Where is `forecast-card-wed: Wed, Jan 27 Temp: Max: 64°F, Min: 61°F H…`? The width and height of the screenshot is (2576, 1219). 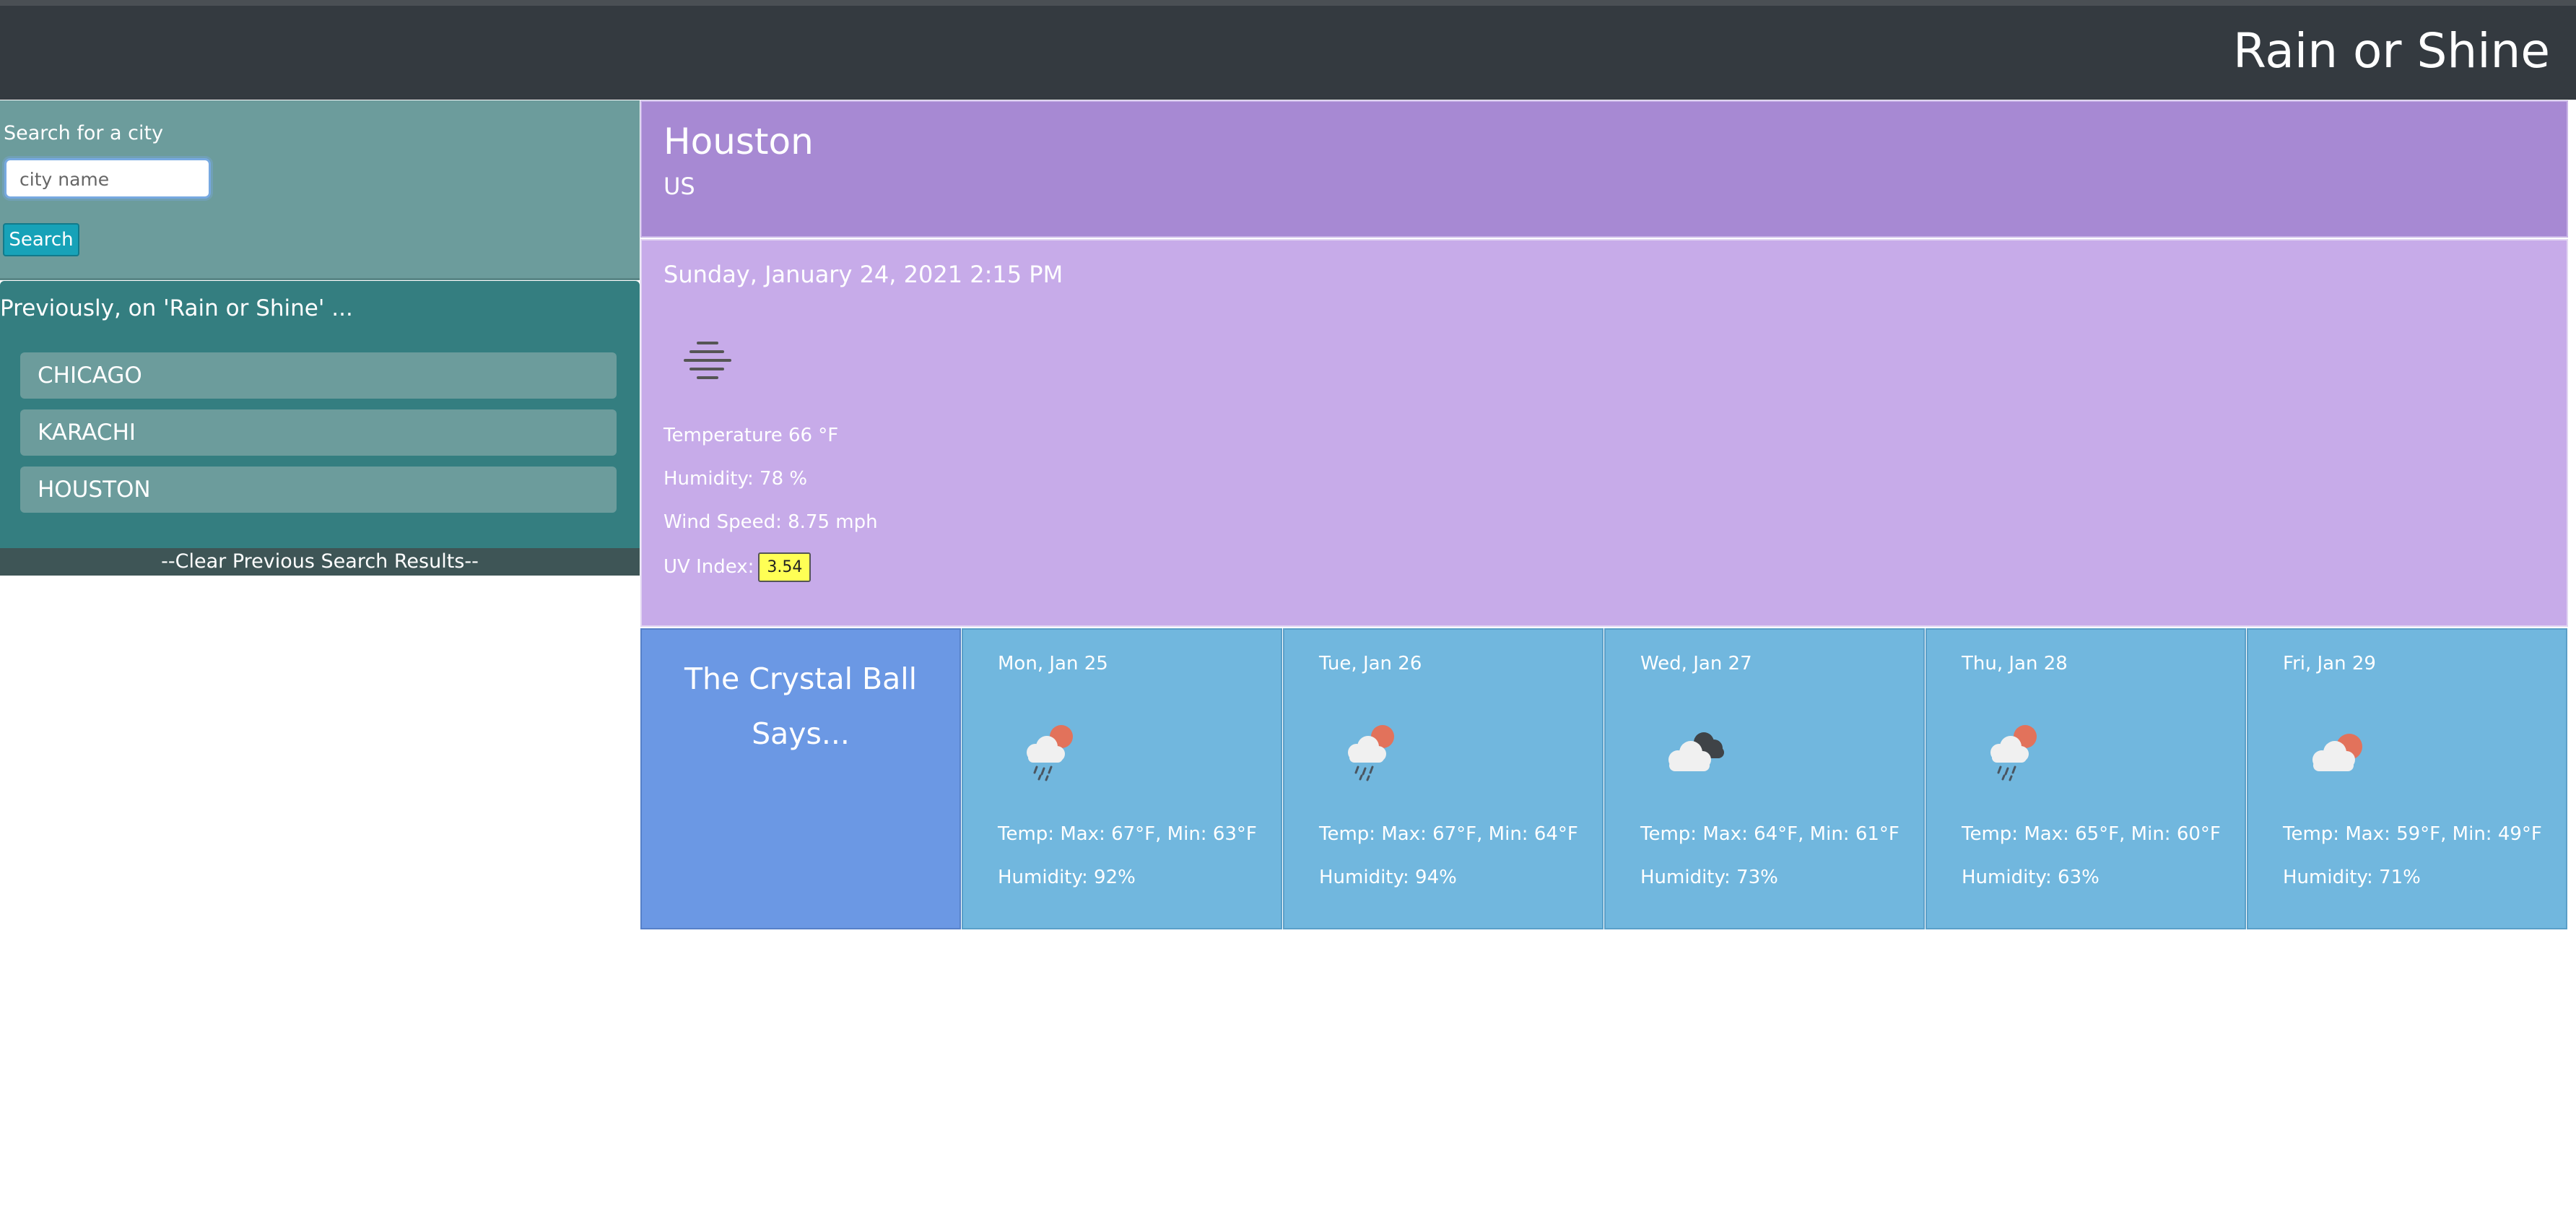
forecast-card-wed: Wed, Jan 27 Temp: Max: 64°F, Min: 61°F H… is located at coordinates (1764, 778).